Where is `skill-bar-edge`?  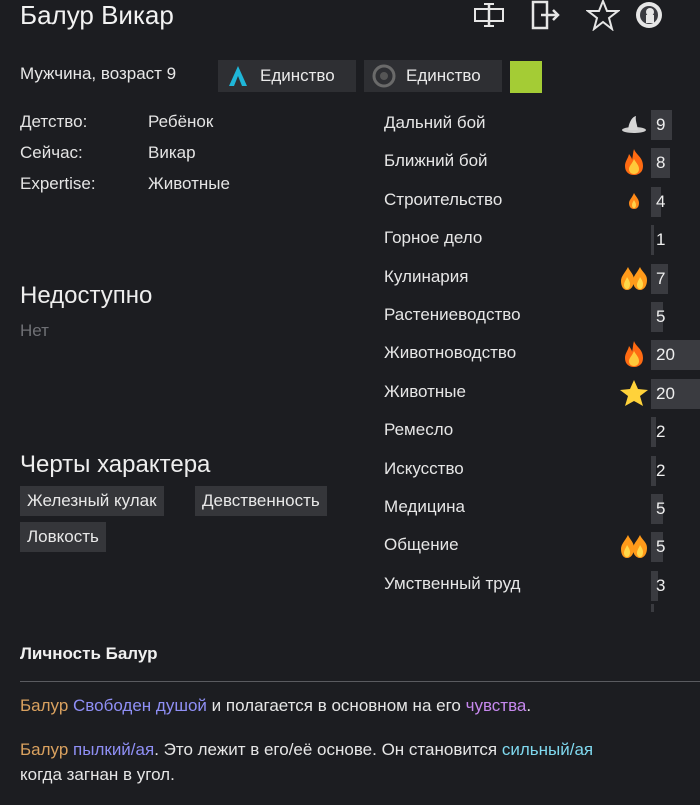 skill-bar-edge is located at coordinates (652, 608).